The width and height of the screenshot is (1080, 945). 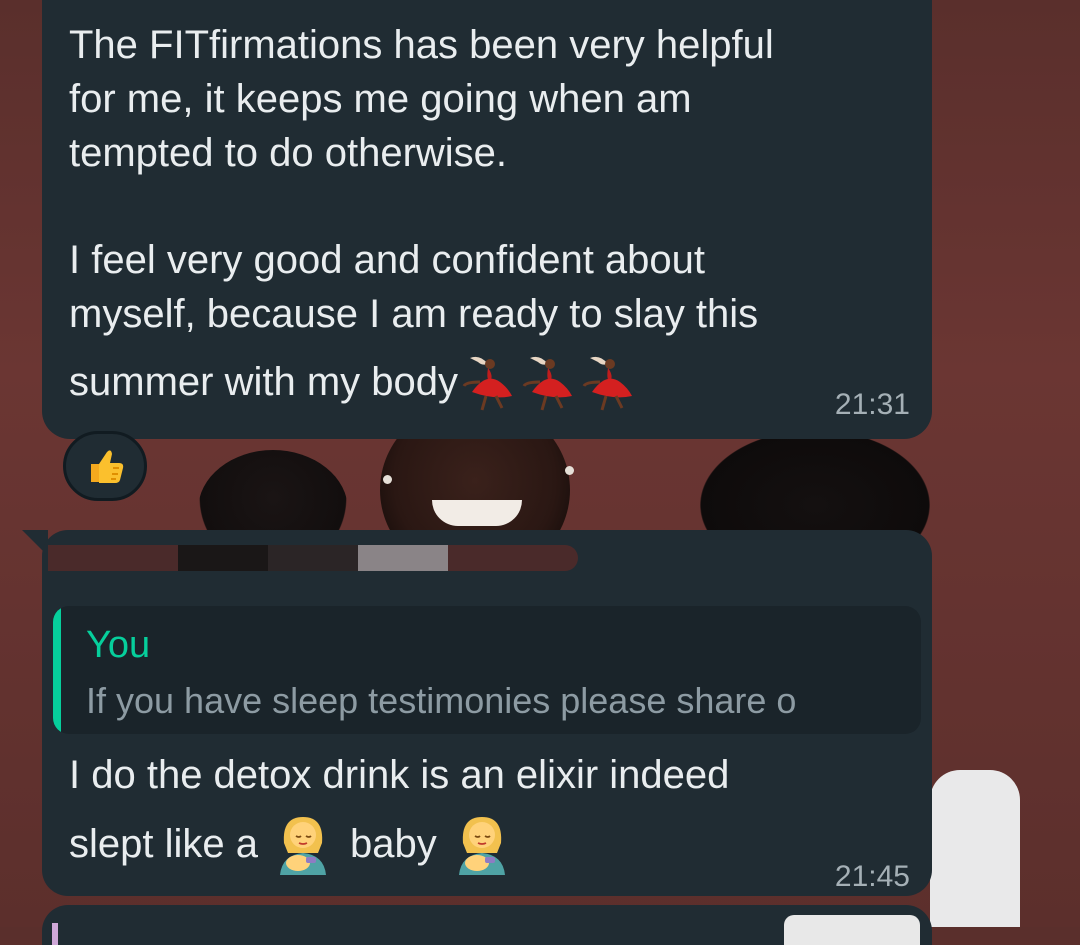 What do you see at coordinates (107, 466) in the screenshot?
I see `thumbs-up-icon` at bounding box center [107, 466].